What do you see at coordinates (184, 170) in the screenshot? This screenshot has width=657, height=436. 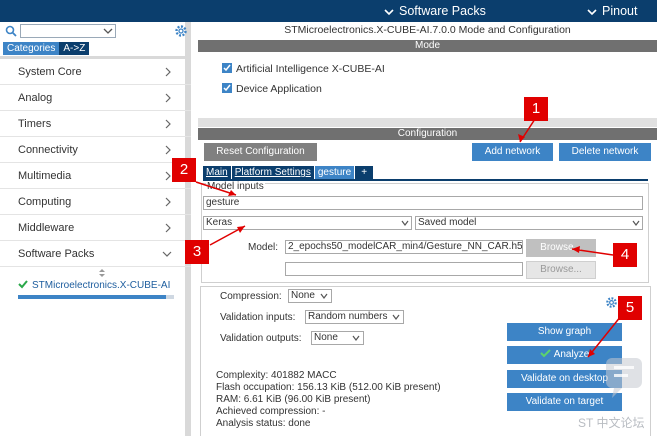 I see `annotation-badge-2: 2` at bounding box center [184, 170].